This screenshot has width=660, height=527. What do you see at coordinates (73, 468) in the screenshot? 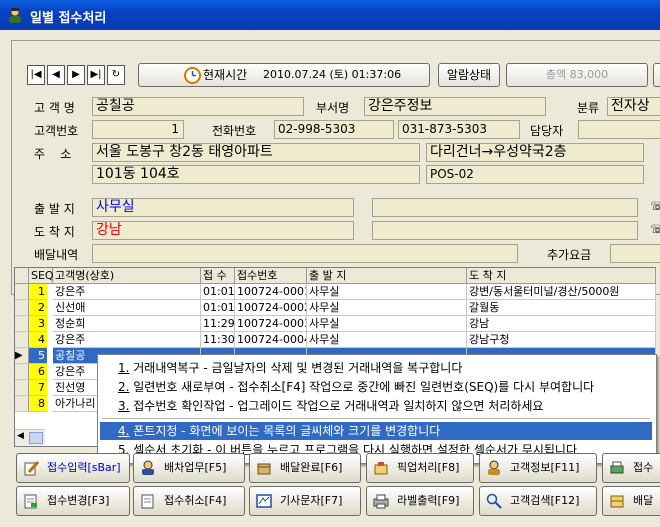
I see `intake-input-button: 접수입력[sBar]` at bounding box center [73, 468].